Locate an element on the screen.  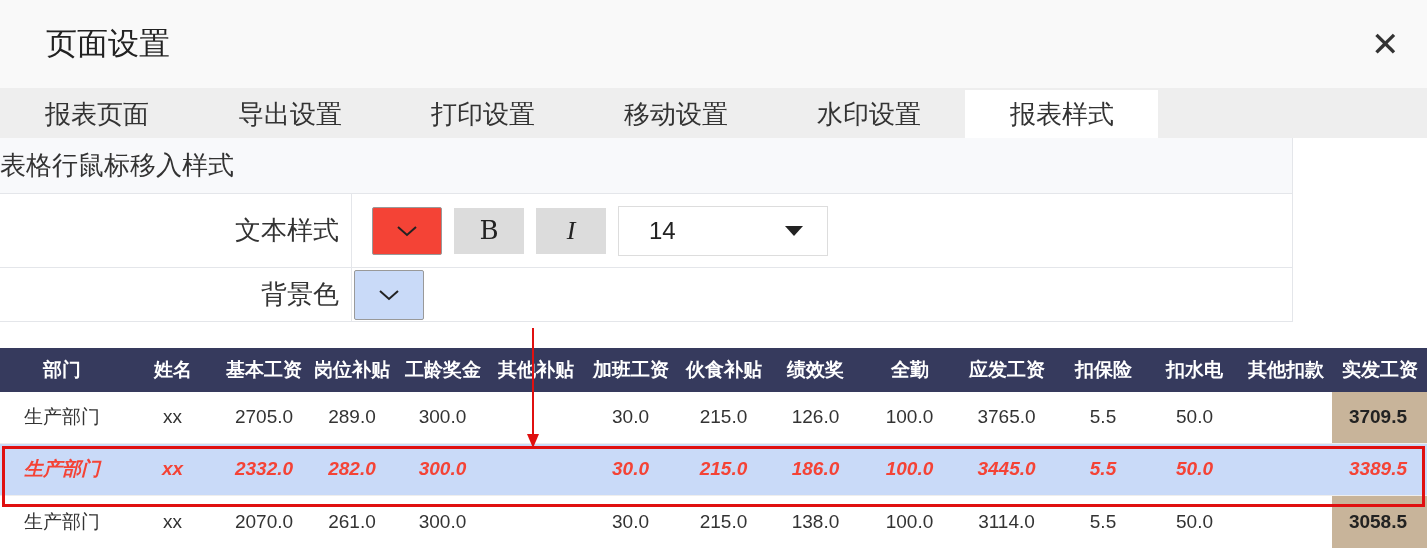
table-cell-text: 3389.5 is located at coordinates (1377, 469).